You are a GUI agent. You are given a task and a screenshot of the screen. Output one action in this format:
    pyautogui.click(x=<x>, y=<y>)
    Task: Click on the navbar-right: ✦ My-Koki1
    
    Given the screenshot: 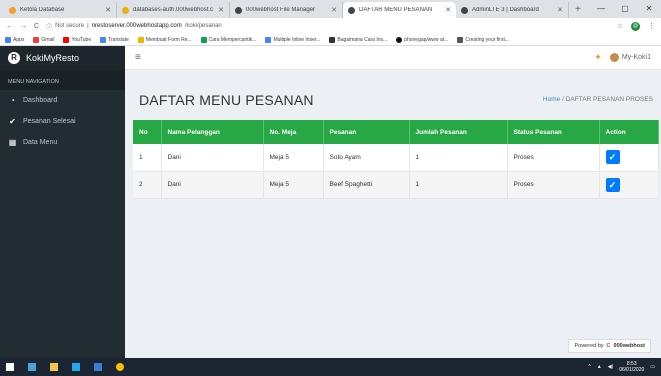 What is the action you would take?
    pyautogui.click(x=622, y=57)
    